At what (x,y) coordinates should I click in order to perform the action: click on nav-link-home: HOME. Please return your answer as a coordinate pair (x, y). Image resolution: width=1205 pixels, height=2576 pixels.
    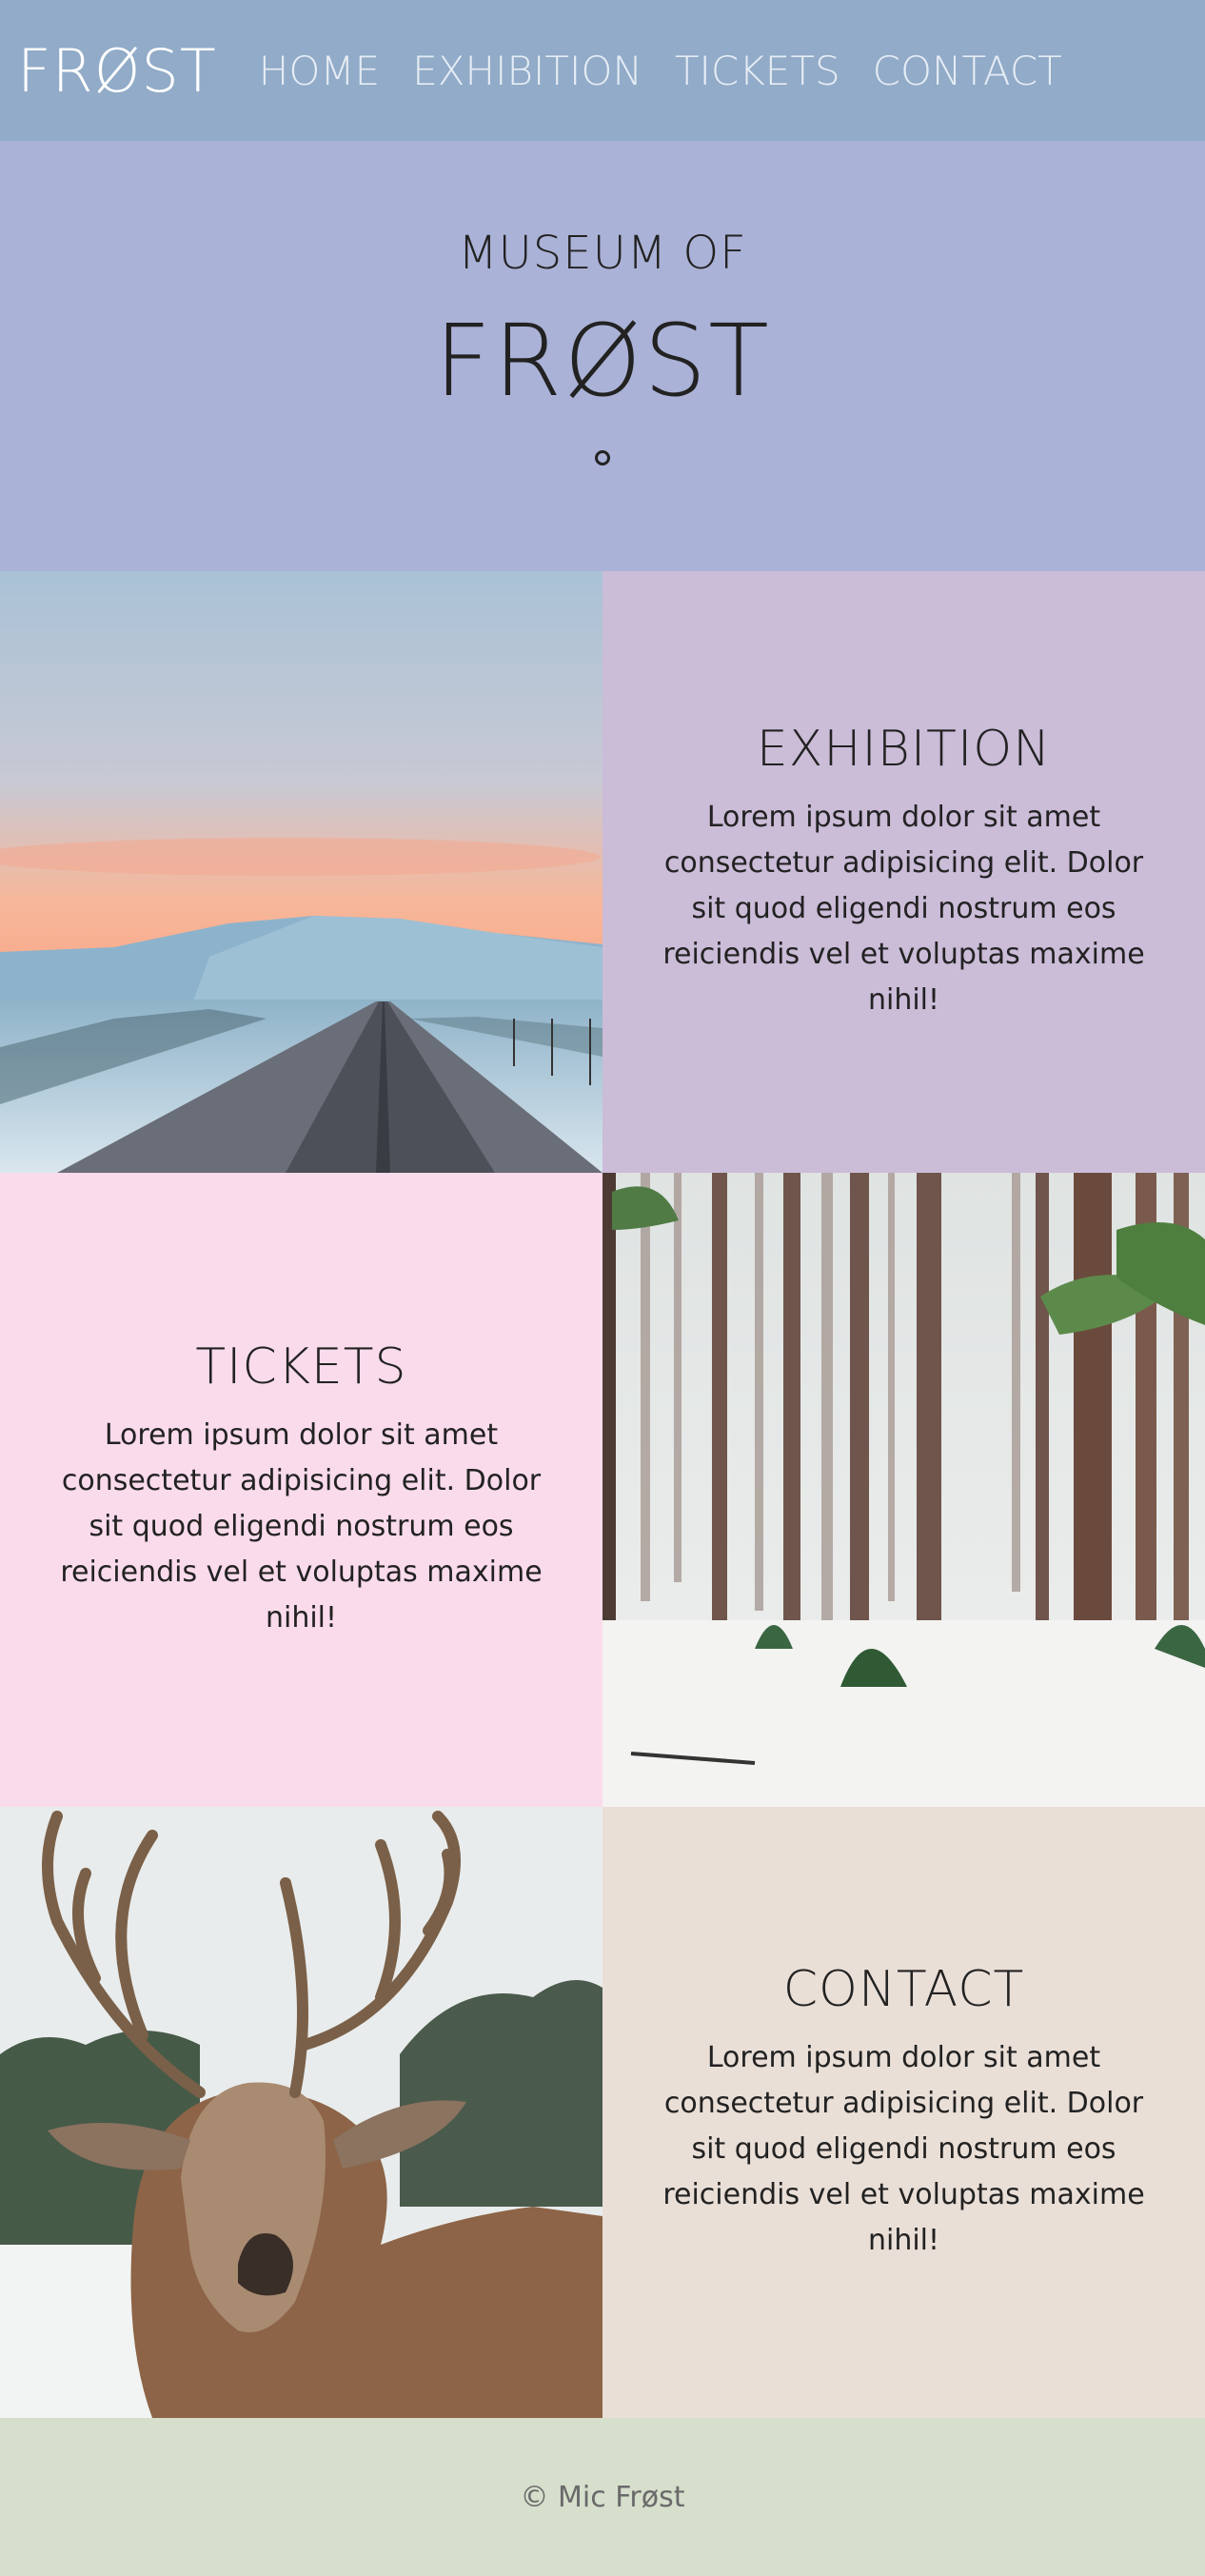
    Looking at the image, I should click on (320, 71).